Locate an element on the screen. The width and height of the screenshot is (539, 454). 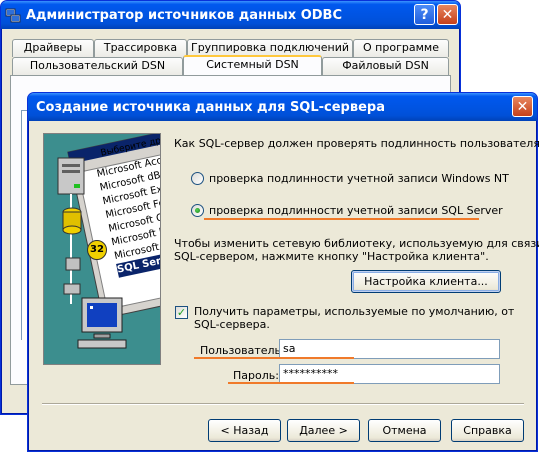
radio-sql-auth is located at coordinates (197, 210).